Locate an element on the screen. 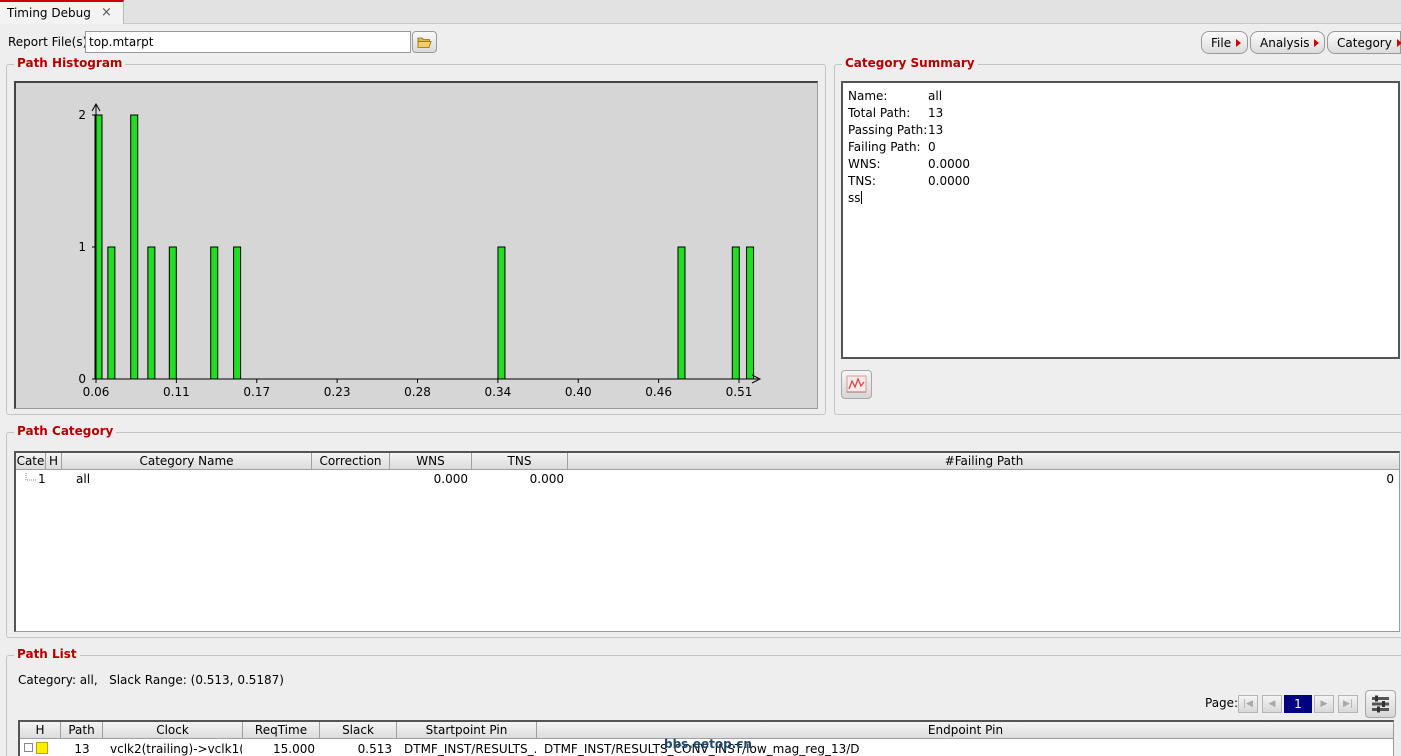 Image resolution: width=1401 pixels, height=756 pixels. summary-value: all is located at coordinates (935, 96).